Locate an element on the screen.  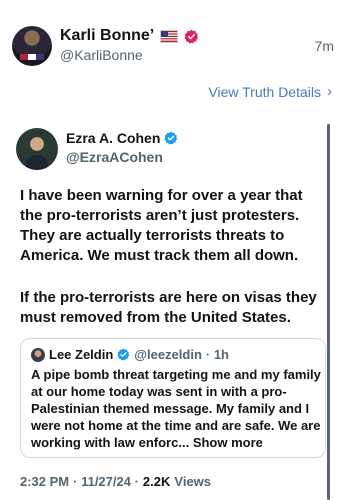
nested-quote-header: Lee Zeldin @leezeldin · 1h is located at coordinates (130, 354).